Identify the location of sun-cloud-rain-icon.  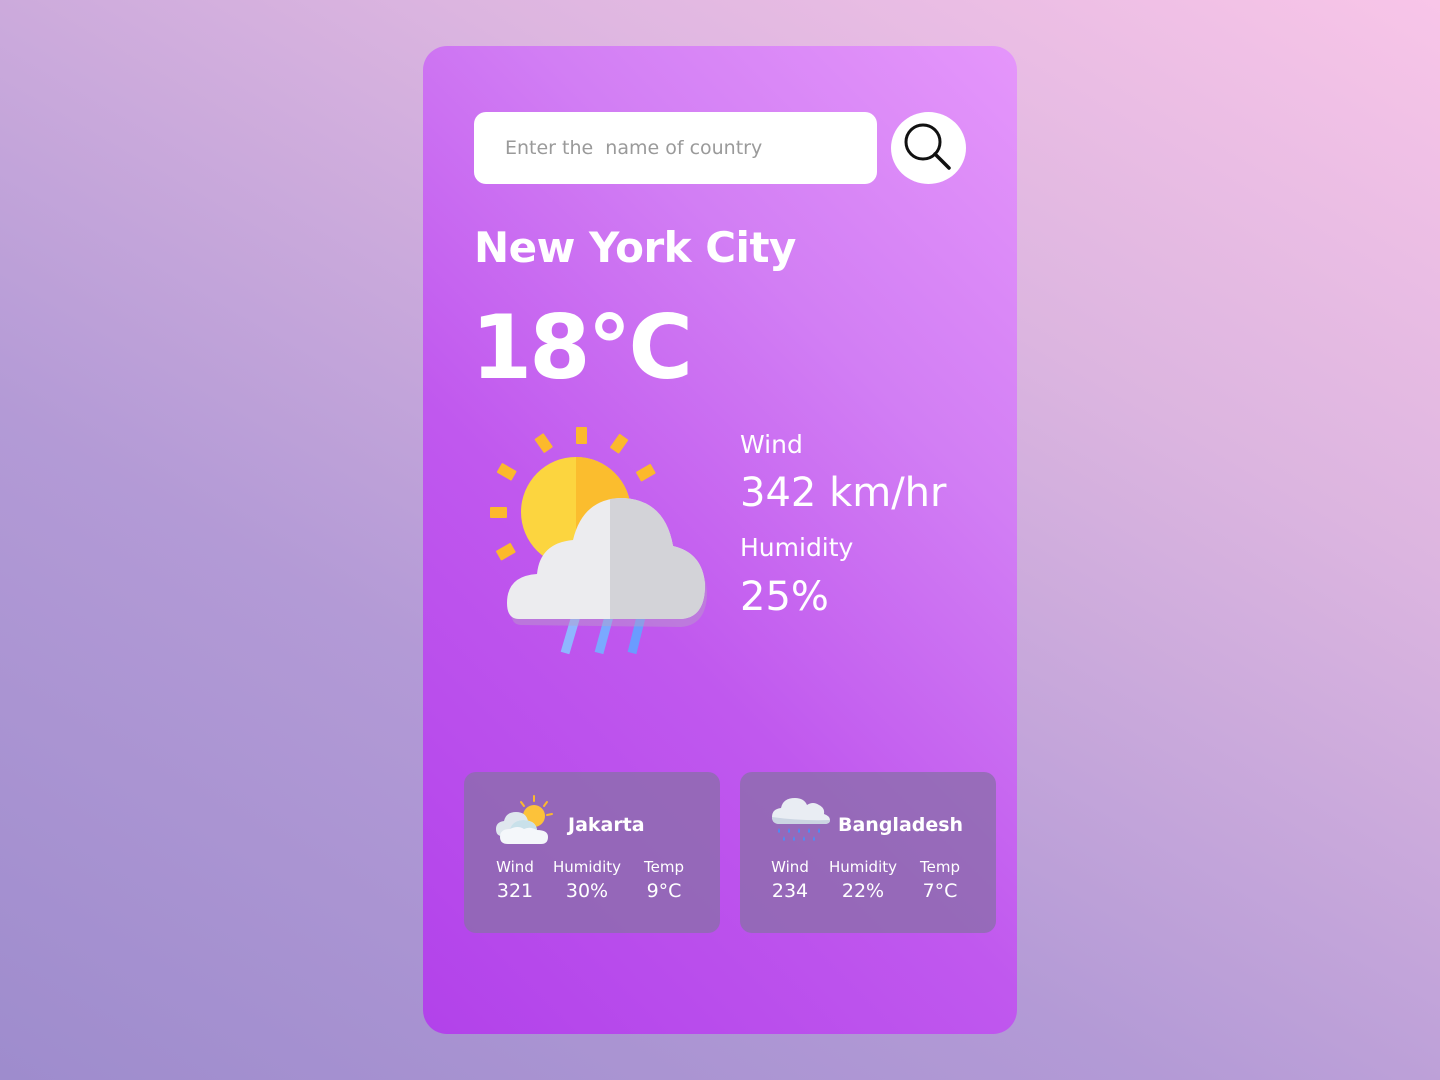
(598, 541).